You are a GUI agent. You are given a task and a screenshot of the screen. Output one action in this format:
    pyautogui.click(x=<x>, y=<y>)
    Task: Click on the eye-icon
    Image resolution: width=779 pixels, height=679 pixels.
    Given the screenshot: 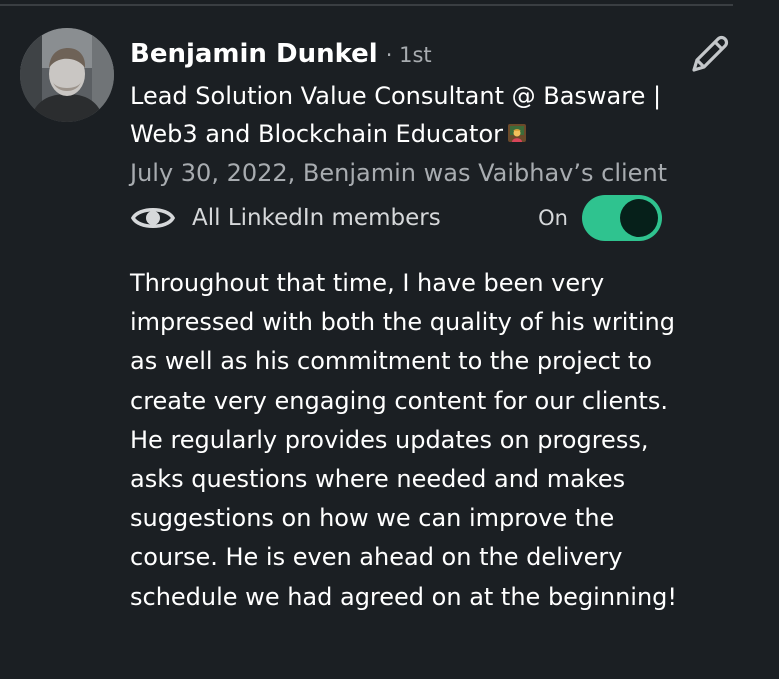 What is the action you would take?
    pyautogui.click(x=153, y=218)
    